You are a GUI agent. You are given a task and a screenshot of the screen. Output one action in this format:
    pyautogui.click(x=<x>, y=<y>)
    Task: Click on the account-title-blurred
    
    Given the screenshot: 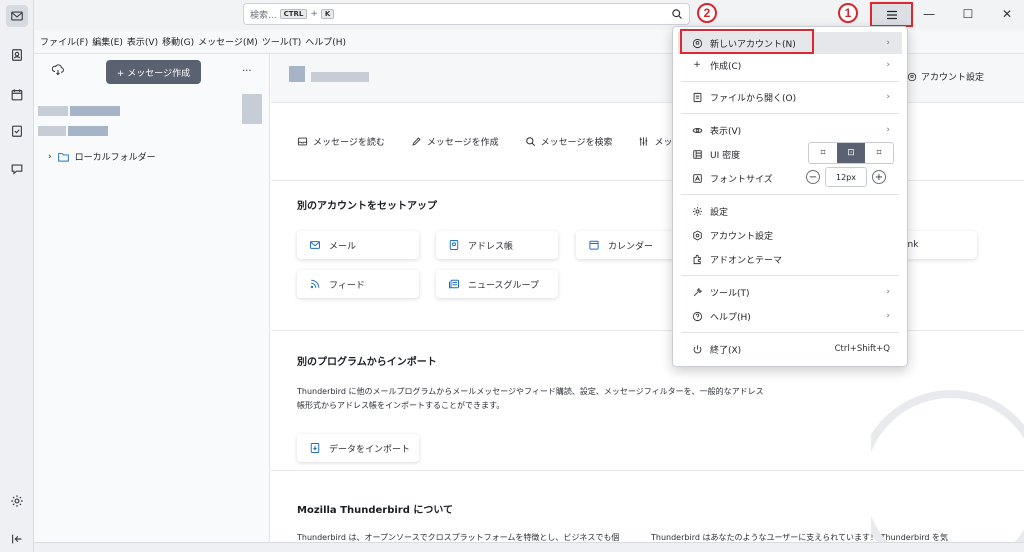 What is the action you would take?
    pyautogui.click(x=340, y=77)
    